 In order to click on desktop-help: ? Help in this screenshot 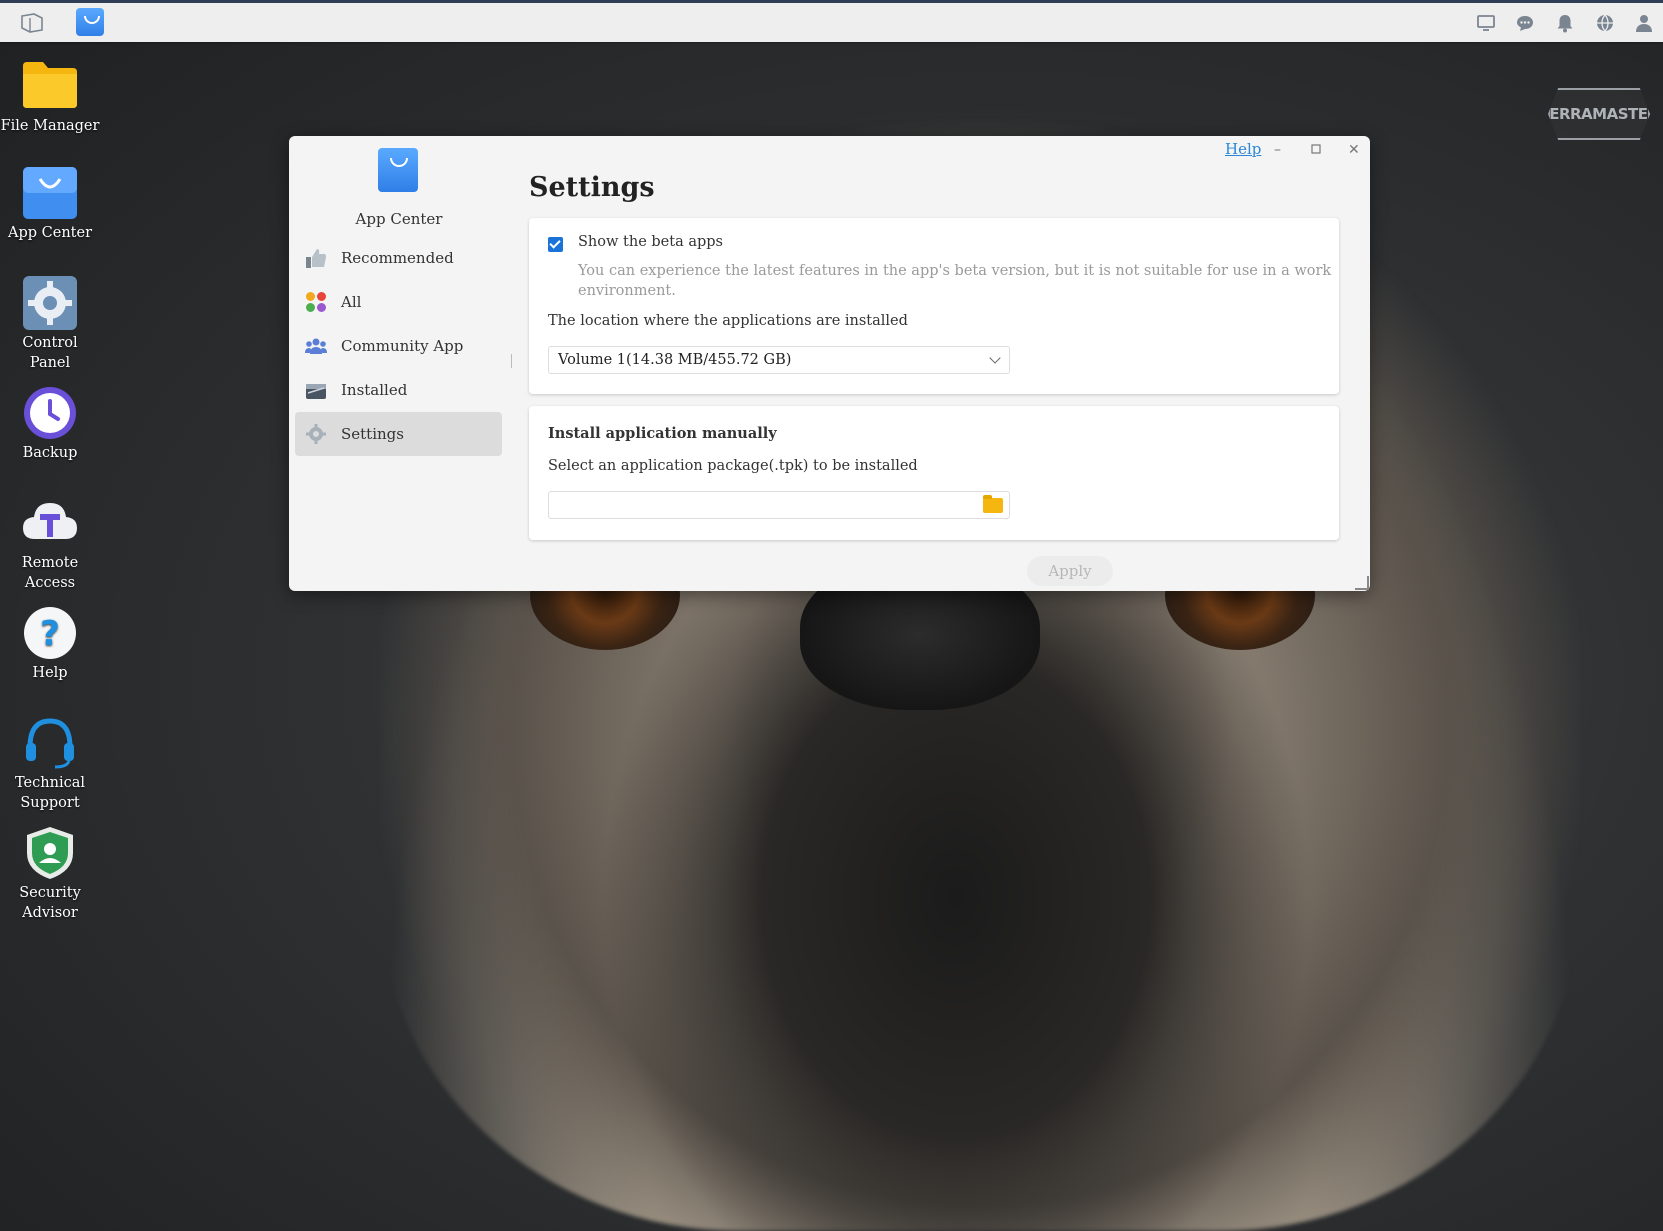, I will do `click(50, 644)`.